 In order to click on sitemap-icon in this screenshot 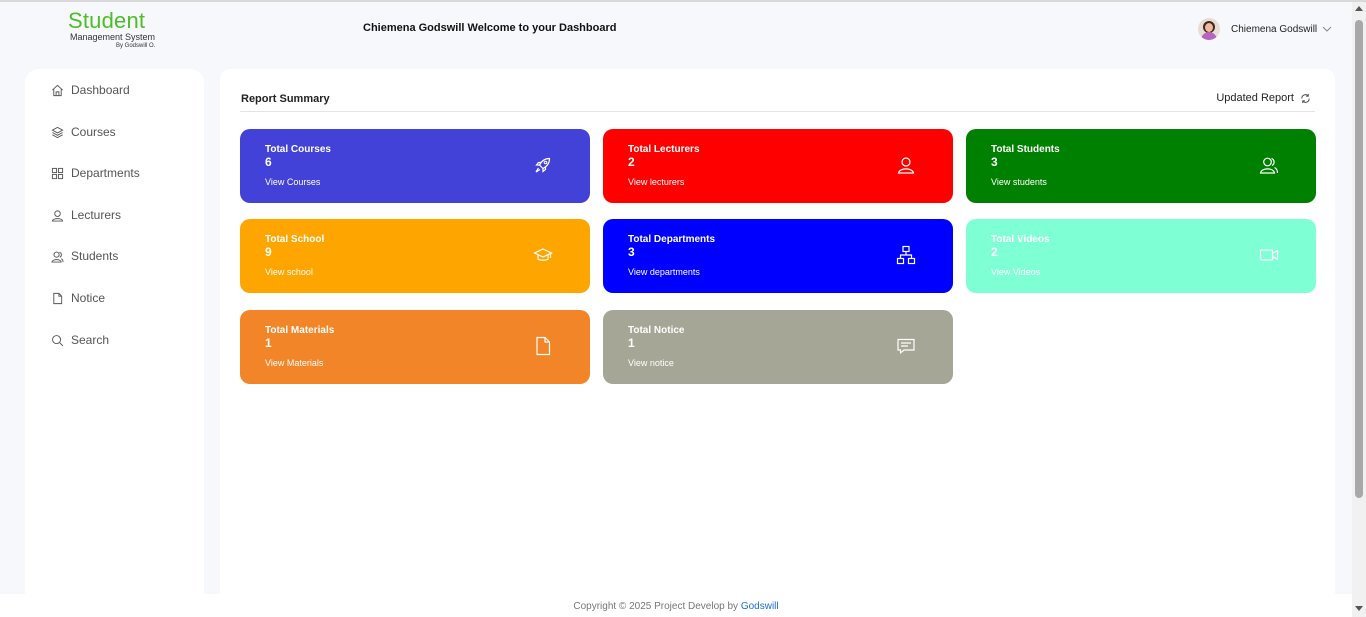, I will do `click(906, 255)`.